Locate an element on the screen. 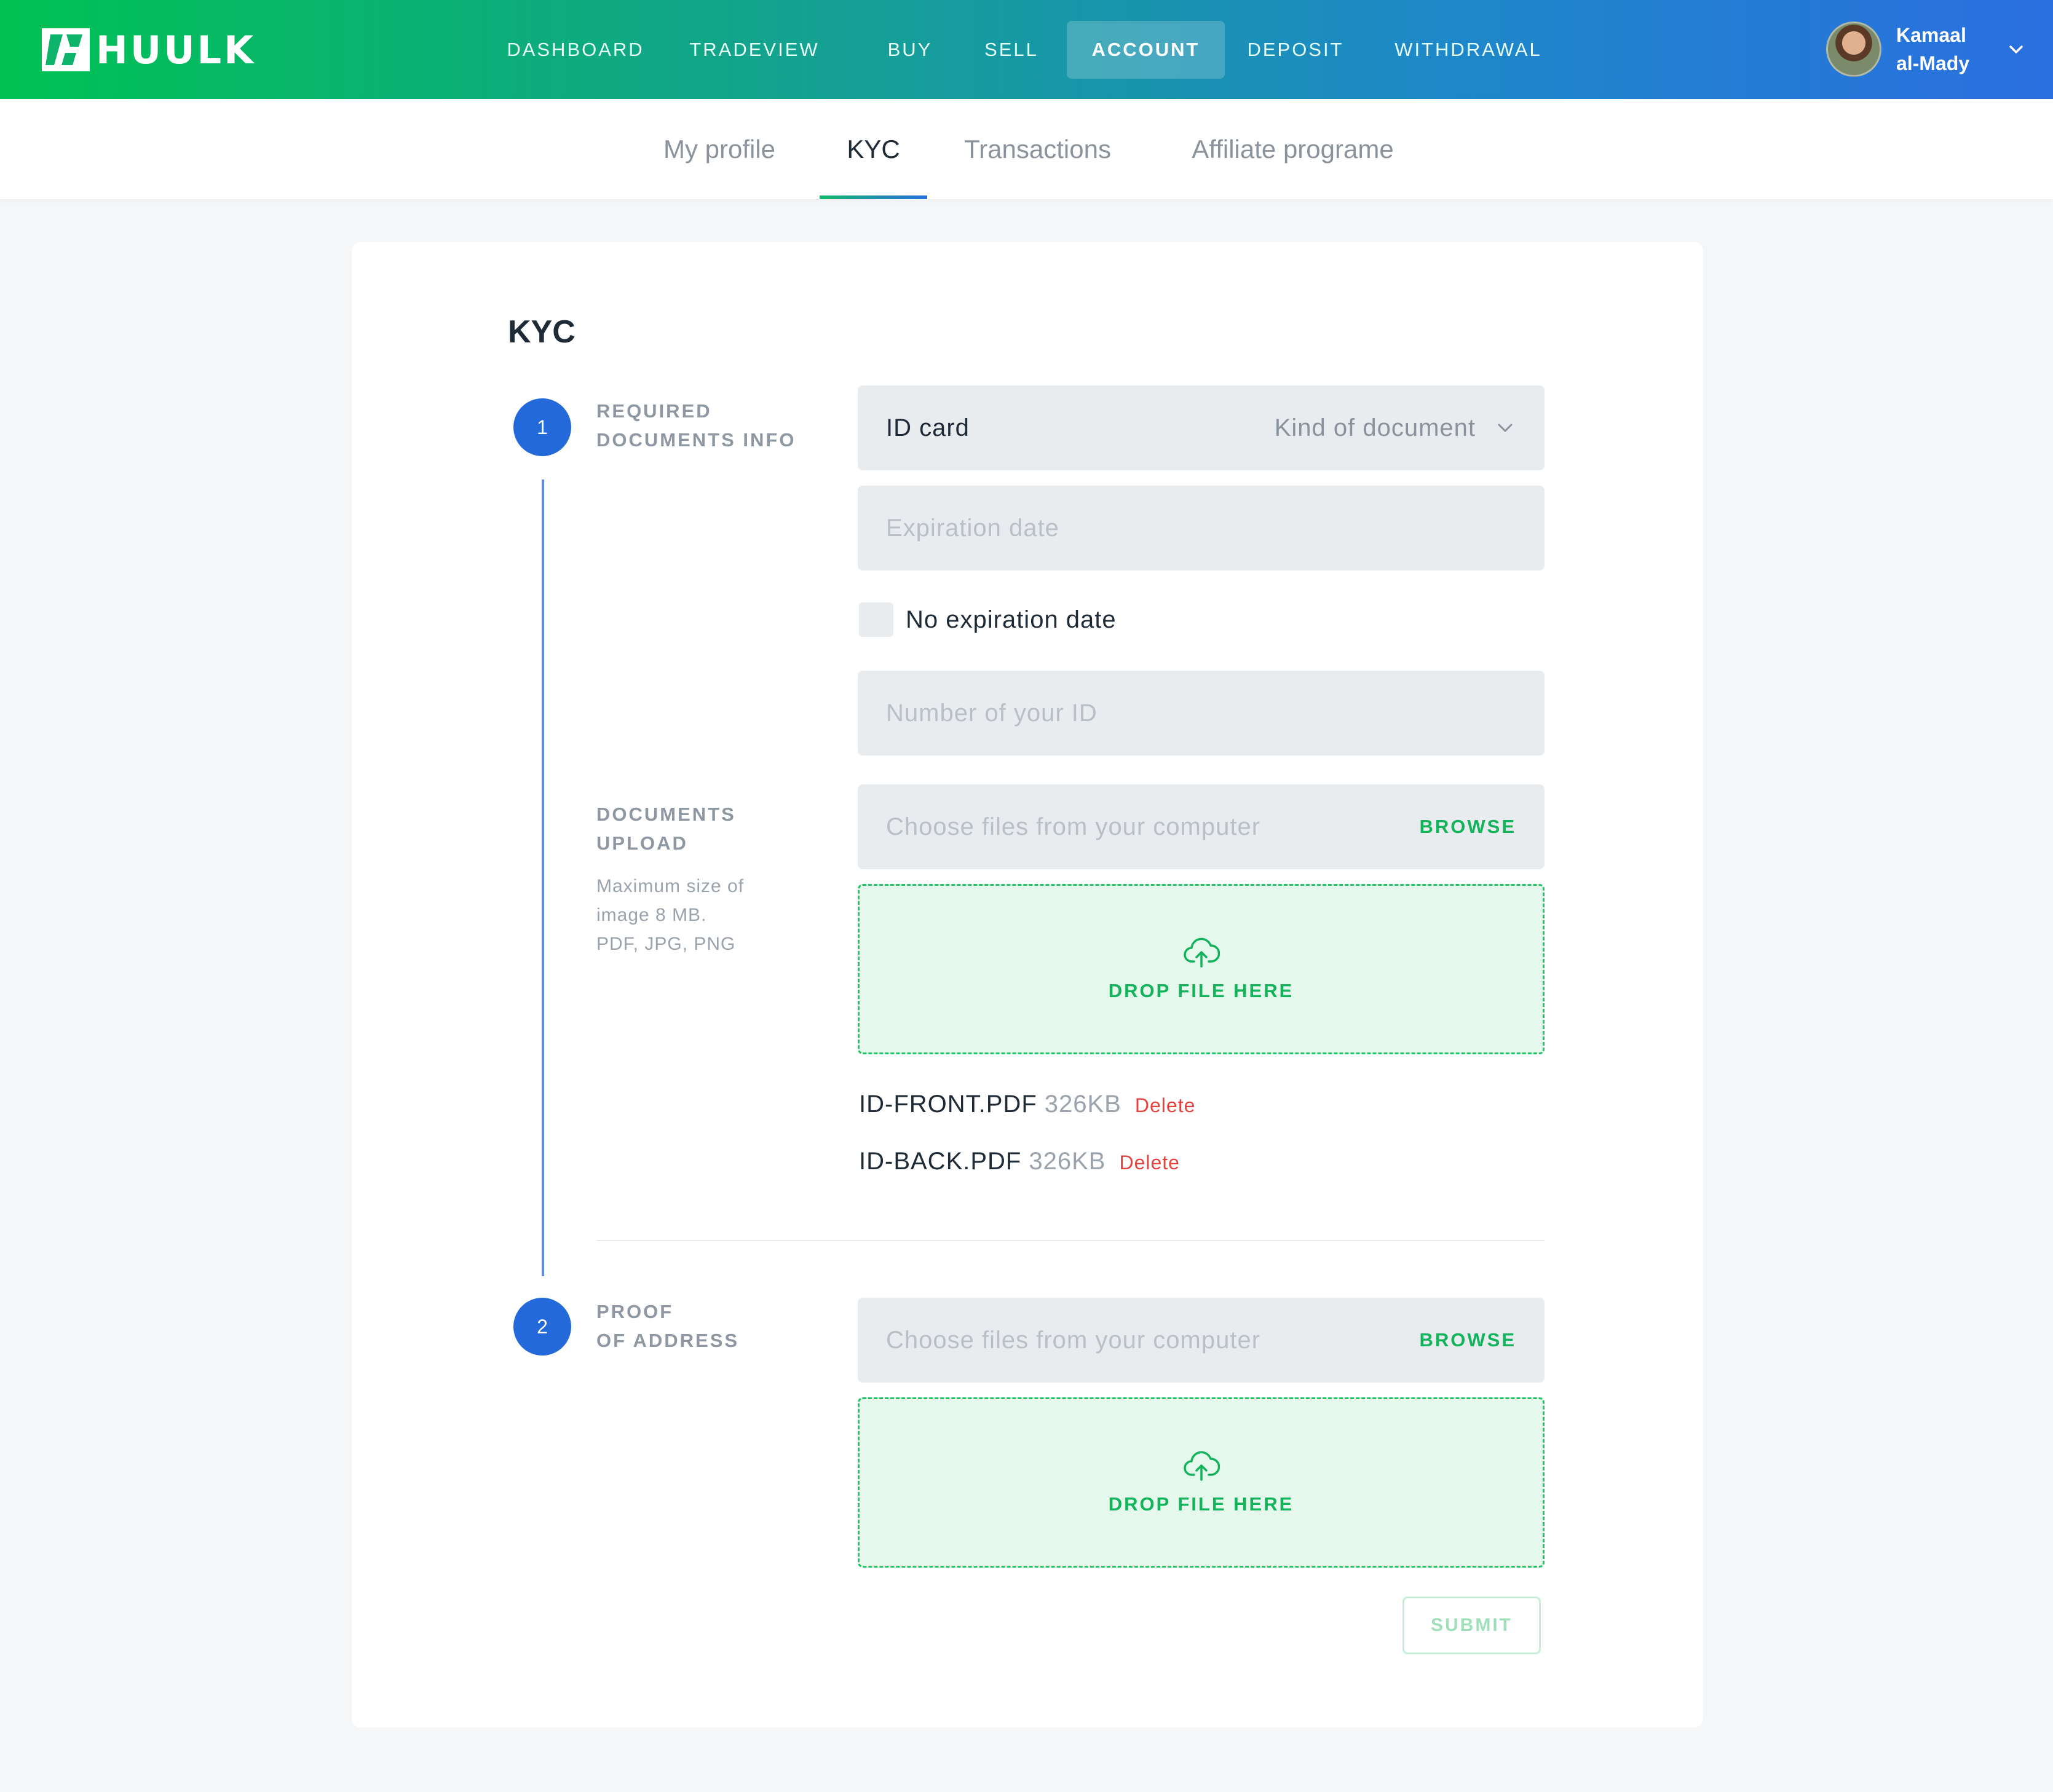  page-title: KYC is located at coordinates (542, 332).